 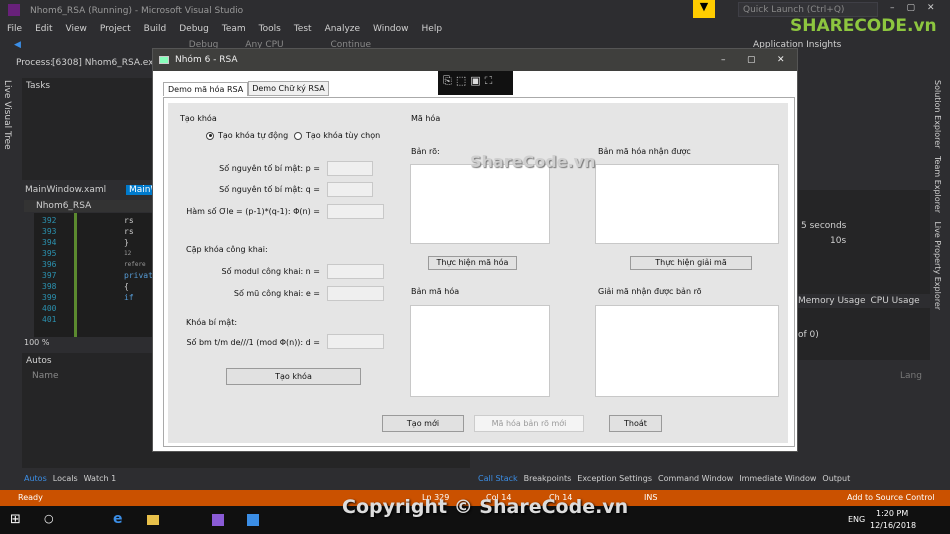 What do you see at coordinates (485, 507) in the screenshot?
I see `watermark: Copyright © ShareCode.vn` at bounding box center [485, 507].